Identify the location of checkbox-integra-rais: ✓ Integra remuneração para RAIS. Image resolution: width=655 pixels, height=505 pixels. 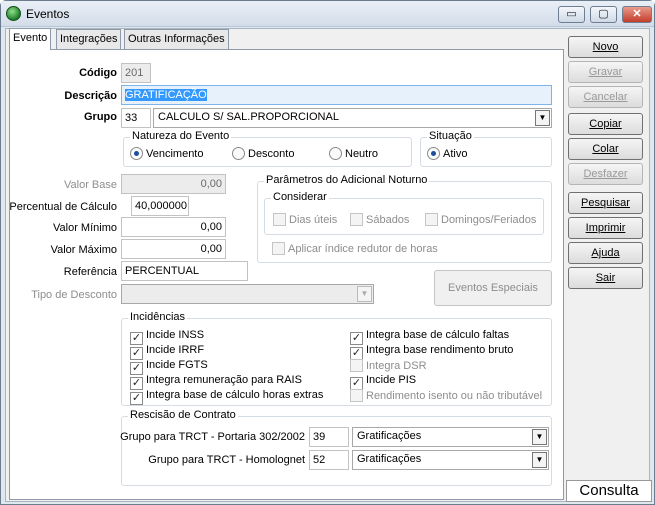
(216, 382).